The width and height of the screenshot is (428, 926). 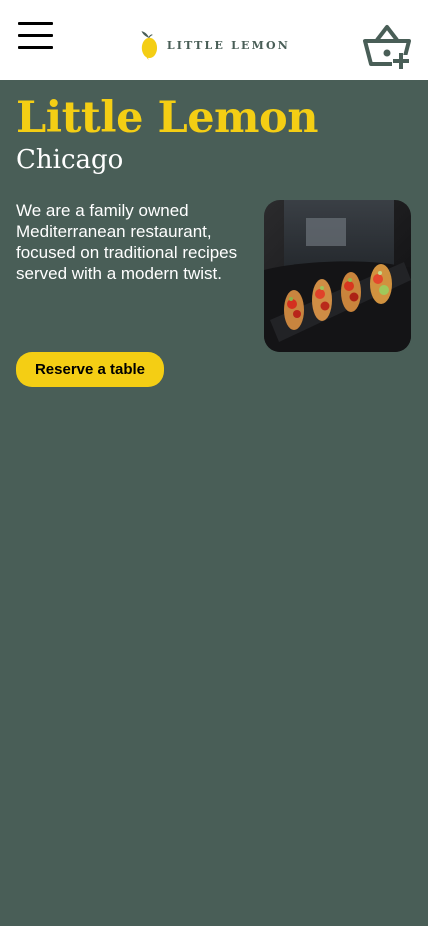 I want to click on bruschetta-photo, so click(x=337, y=276).